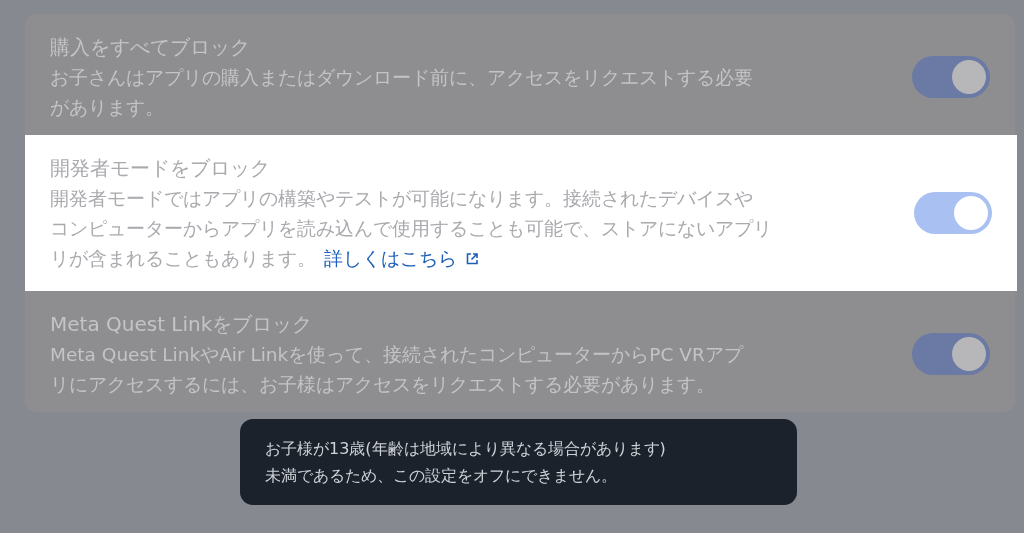  Describe the element at coordinates (183, 259) in the screenshot. I see `setting-description: リが含まれることもあります。` at that location.